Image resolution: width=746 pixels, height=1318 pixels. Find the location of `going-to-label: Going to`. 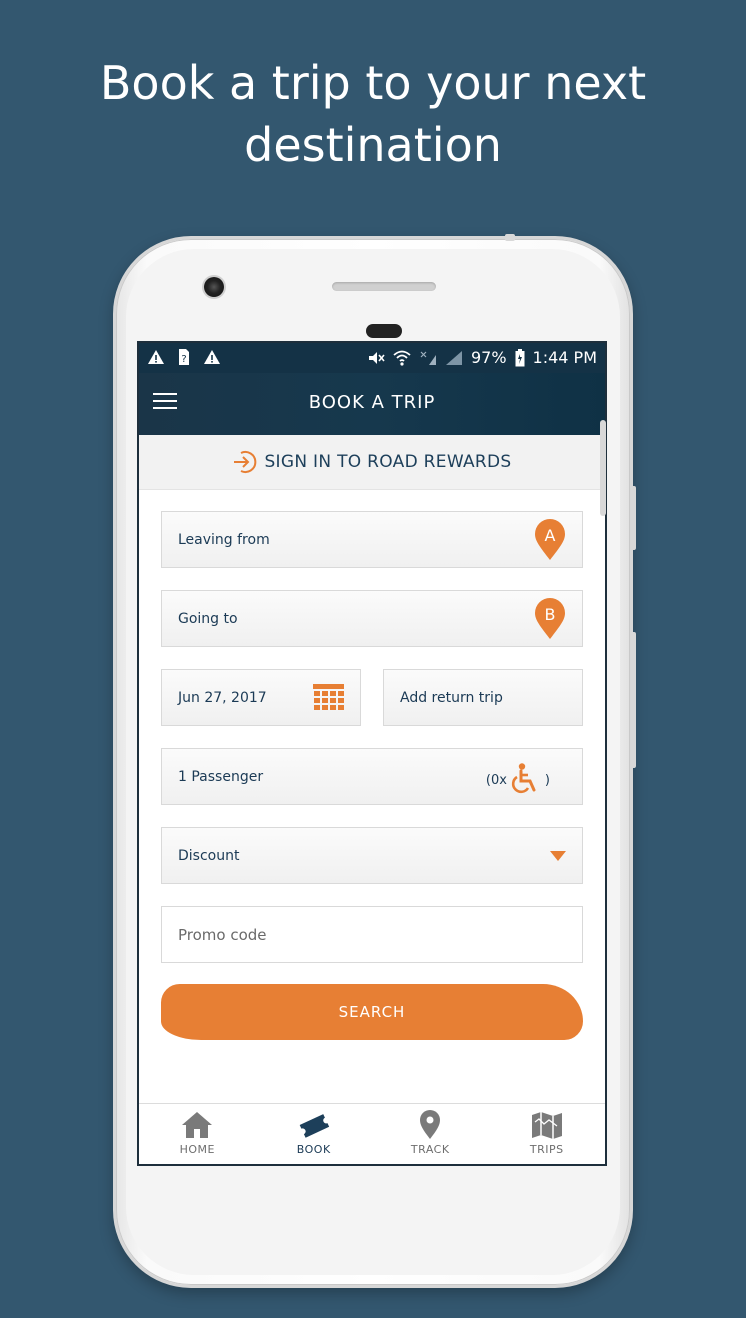

going-to-label: Going to is located at coordinates (208, 619).